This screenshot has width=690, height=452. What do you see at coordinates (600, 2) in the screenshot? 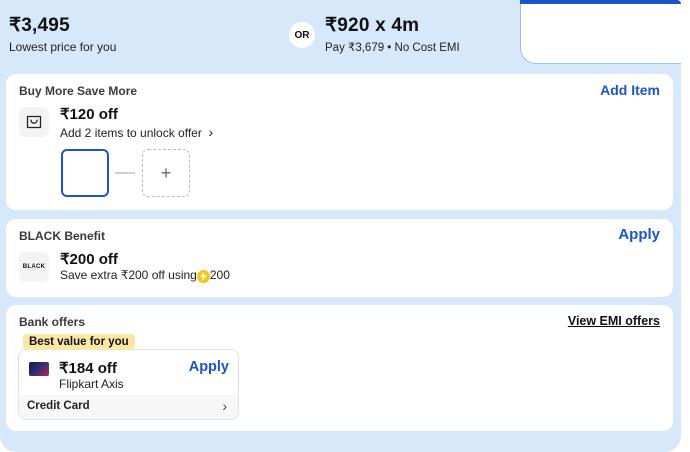
I see `header-accent-line` at bounding box center [600, 2].